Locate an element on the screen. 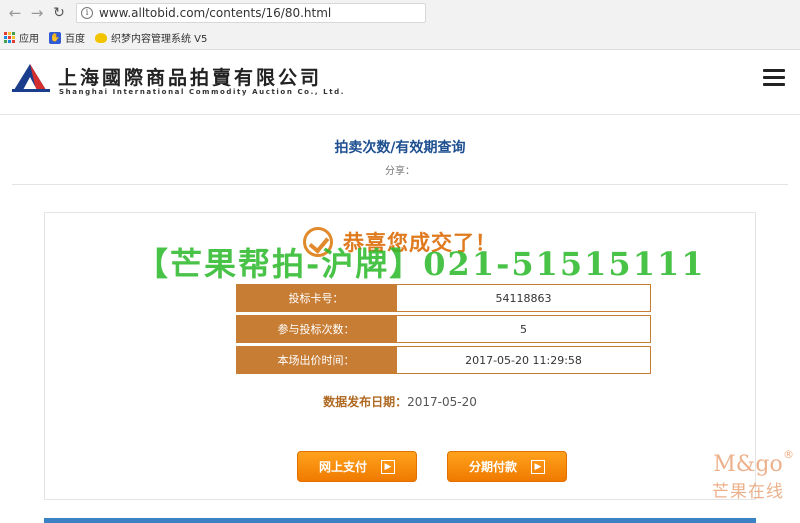 This screenshot has height=523, width=800. row-label: 本场出价时间： is located at coordinates (316, 360).